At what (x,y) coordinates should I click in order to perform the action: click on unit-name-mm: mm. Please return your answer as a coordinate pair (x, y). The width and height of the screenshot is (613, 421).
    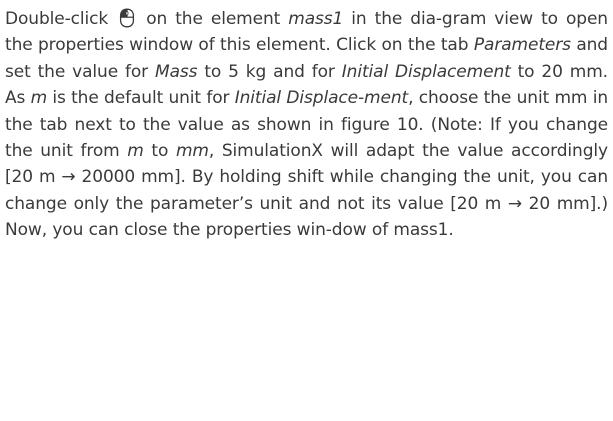
    Looking at the image, I should click on (192, 151).